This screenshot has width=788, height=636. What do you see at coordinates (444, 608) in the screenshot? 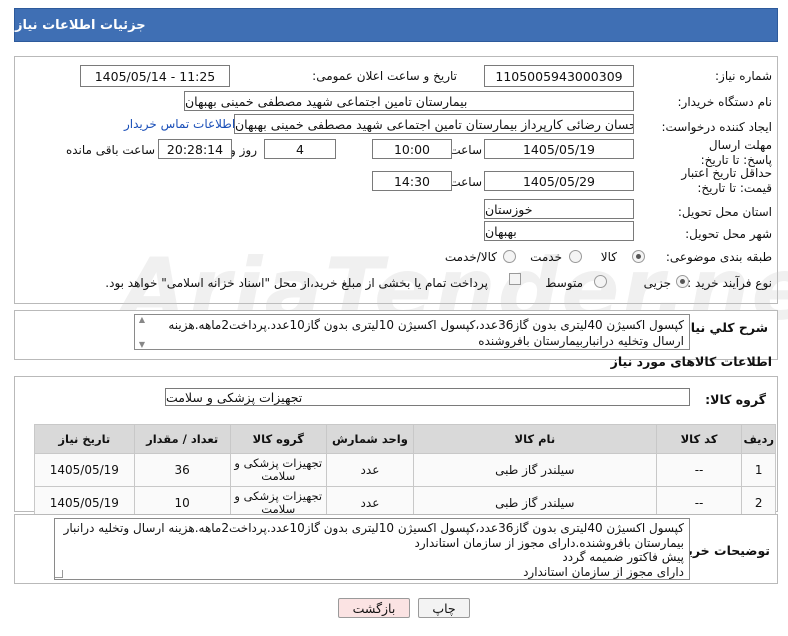
I see `print-button: چاپ` at bounding box center [444, 608].